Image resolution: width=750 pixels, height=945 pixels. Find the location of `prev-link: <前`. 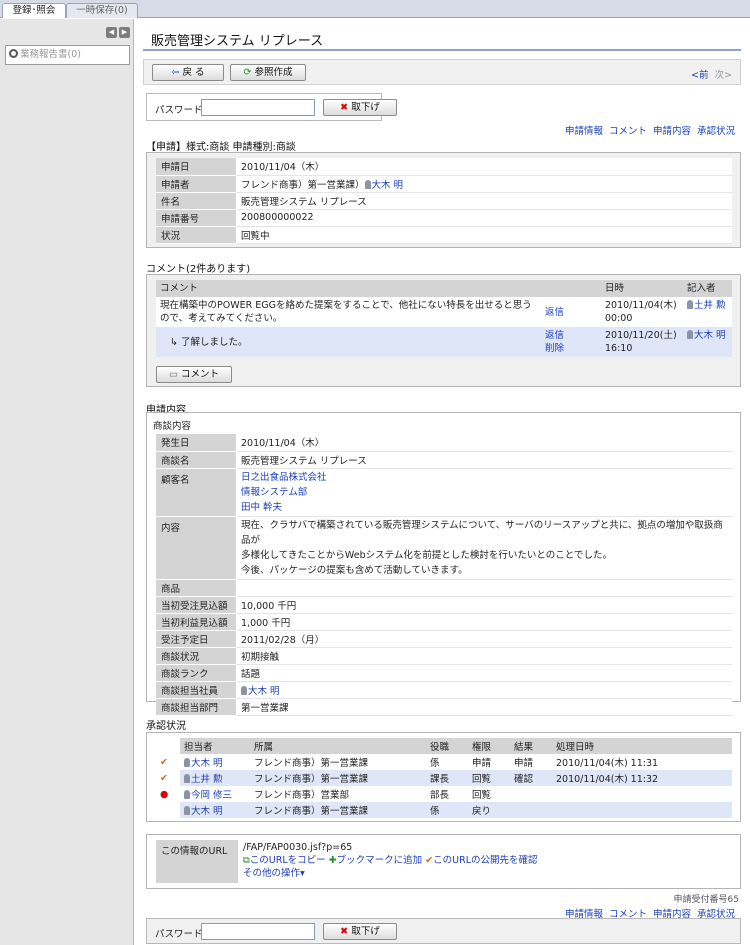

prev-link: <前 is located at coordinates (699, 75).